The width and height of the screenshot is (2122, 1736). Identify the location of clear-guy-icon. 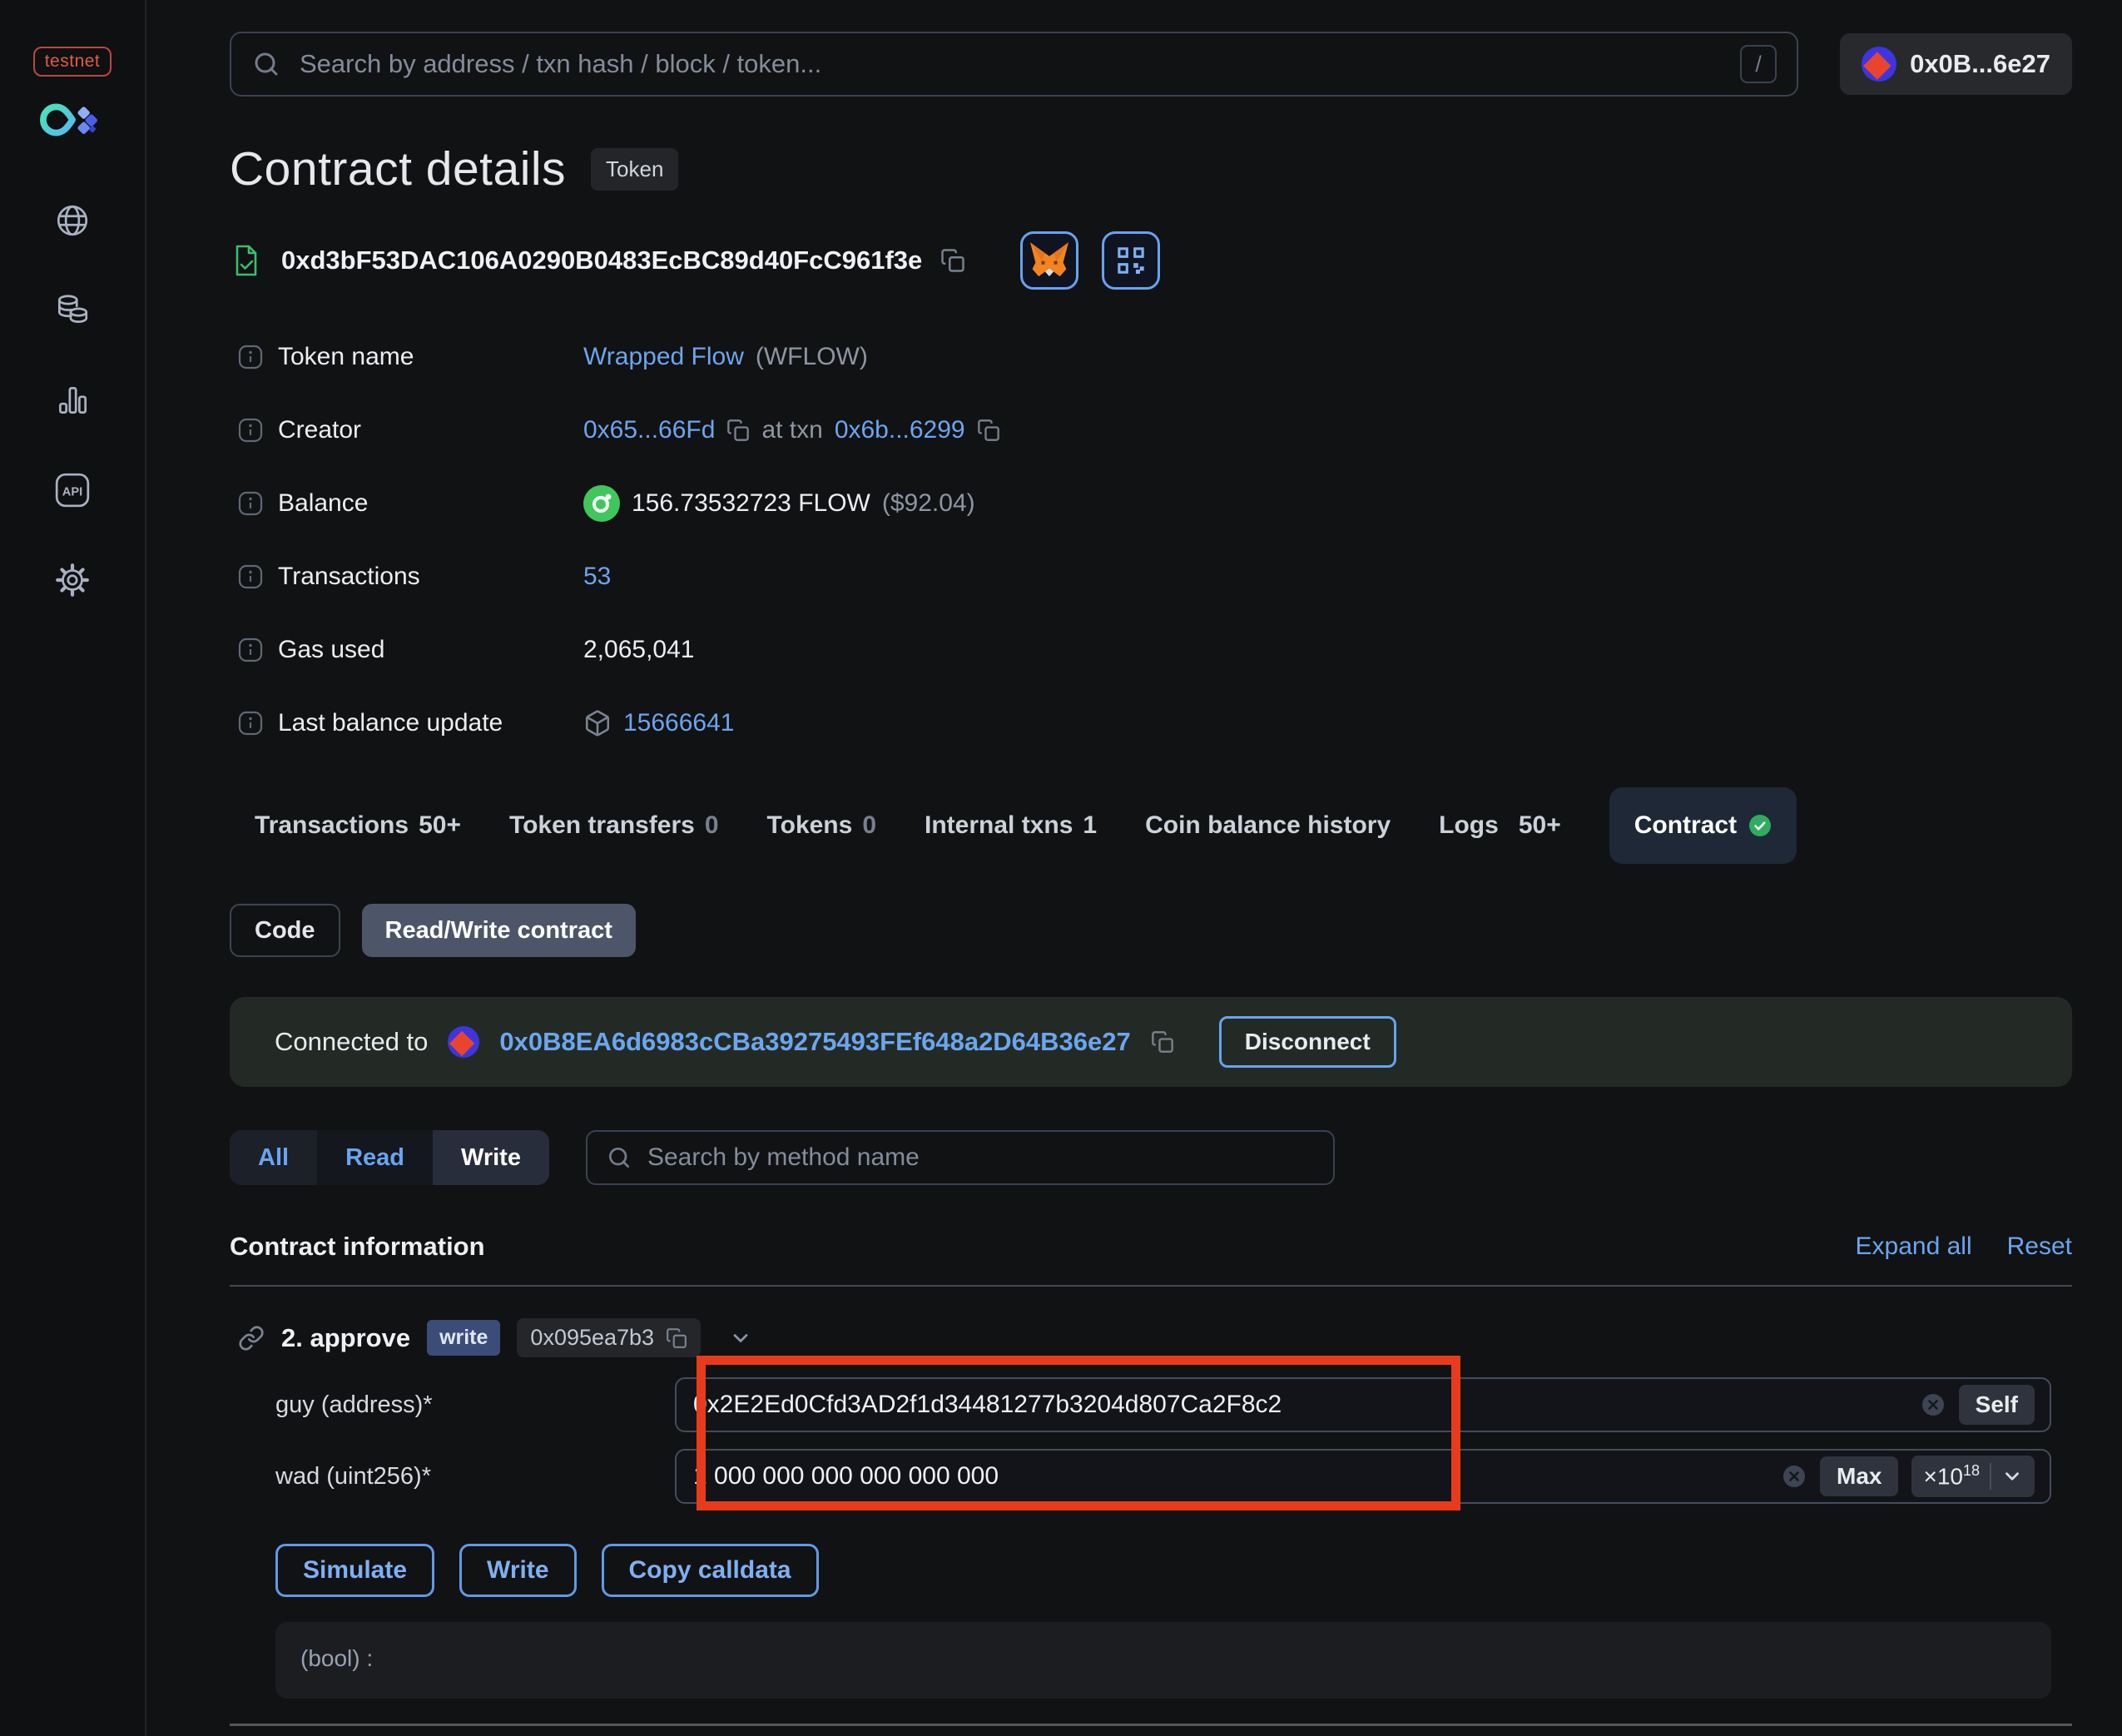
(1933, 1404).